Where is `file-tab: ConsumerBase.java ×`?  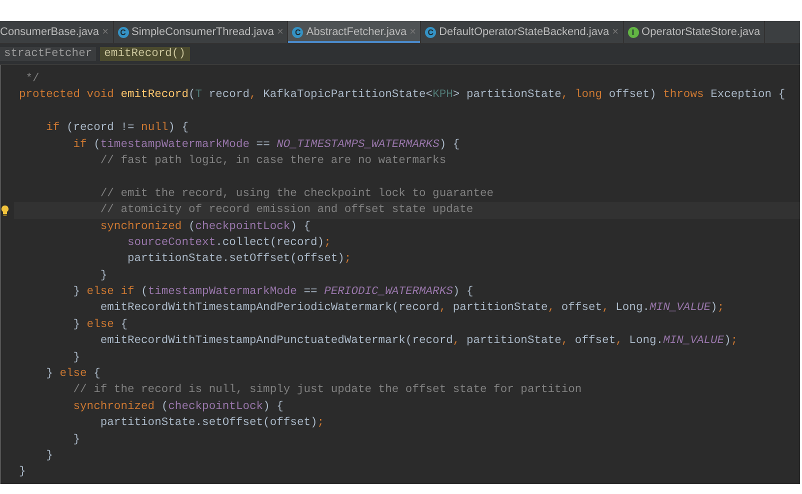
file-tab: ConsumerBase.java × is located at coordinates (57, 32).